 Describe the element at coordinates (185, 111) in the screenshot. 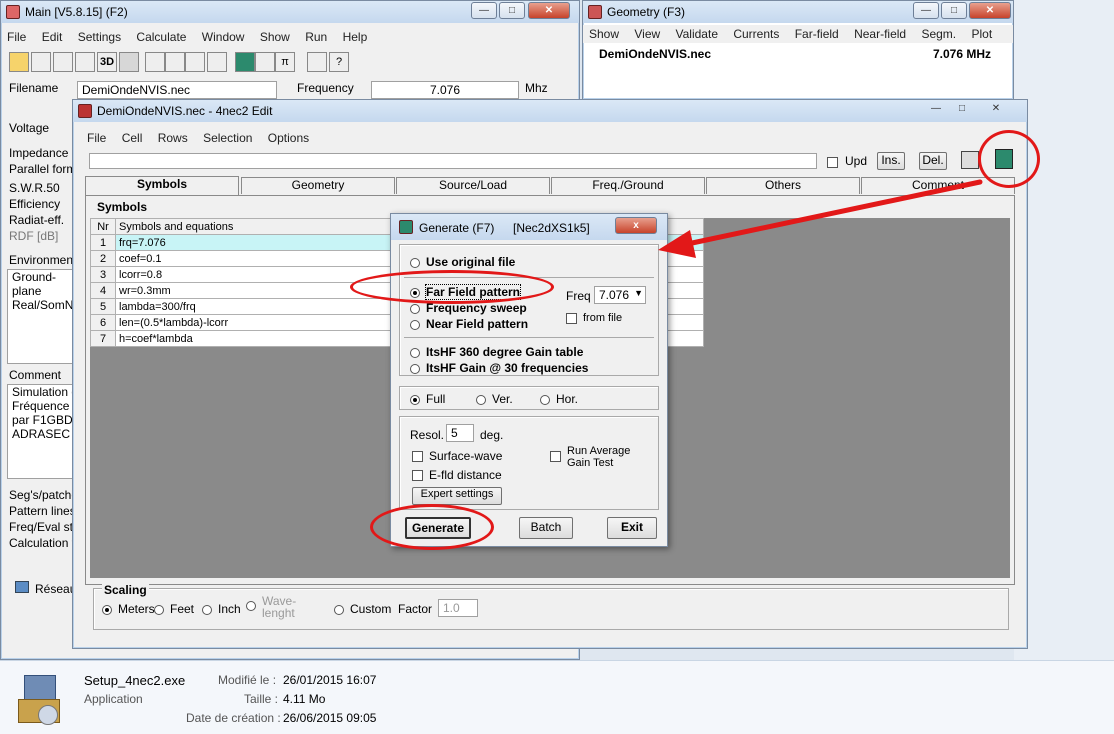

I see `editor-title: DemiOndeNVIS.nec - 4nec2 Edit` at that location.